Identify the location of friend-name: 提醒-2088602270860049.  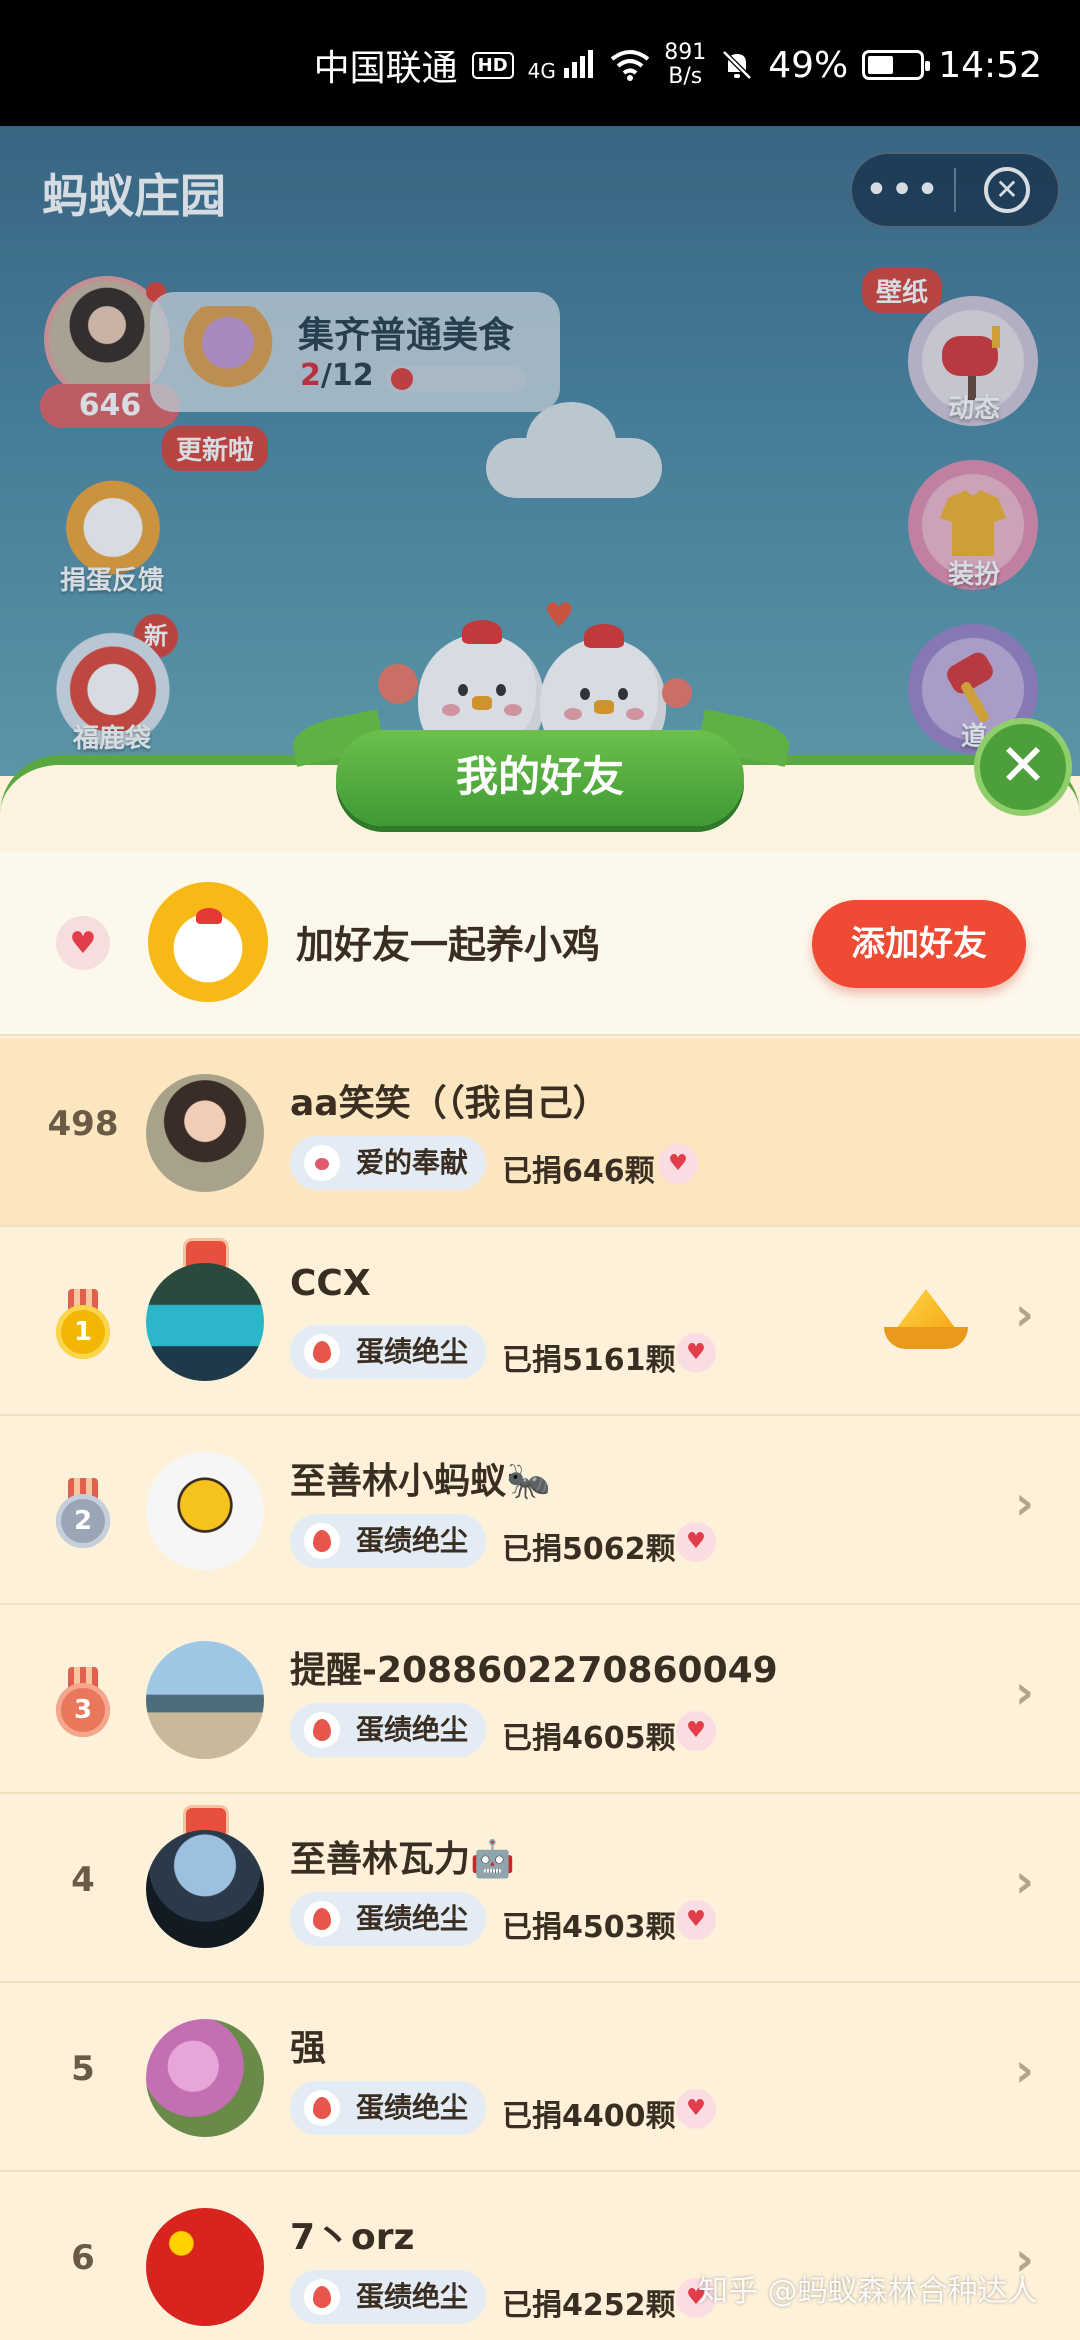
(534, 1670).